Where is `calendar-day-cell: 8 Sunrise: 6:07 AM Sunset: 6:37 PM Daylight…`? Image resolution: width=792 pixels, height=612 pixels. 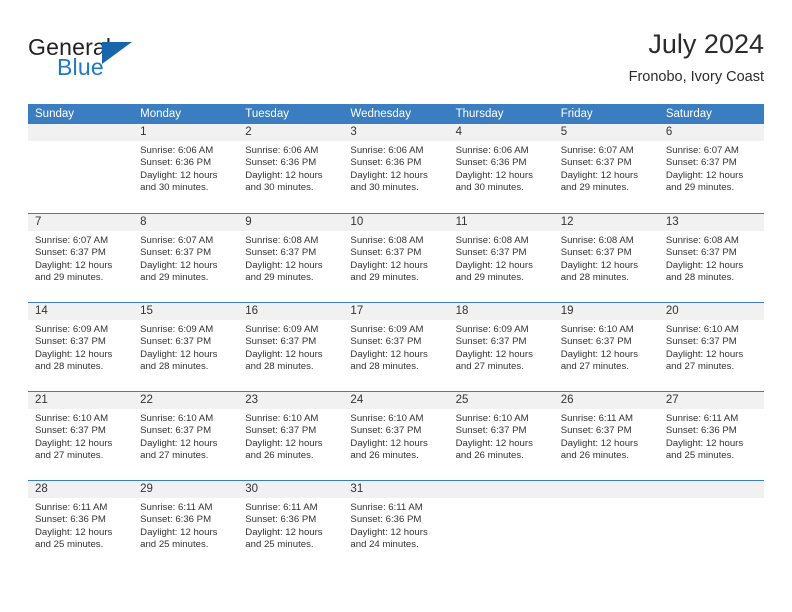
calendar-day-cell: 8 Sunrise: 6:07 AM Sunset: 6:37 PM Daylight… is located at coordinates (186, 258).